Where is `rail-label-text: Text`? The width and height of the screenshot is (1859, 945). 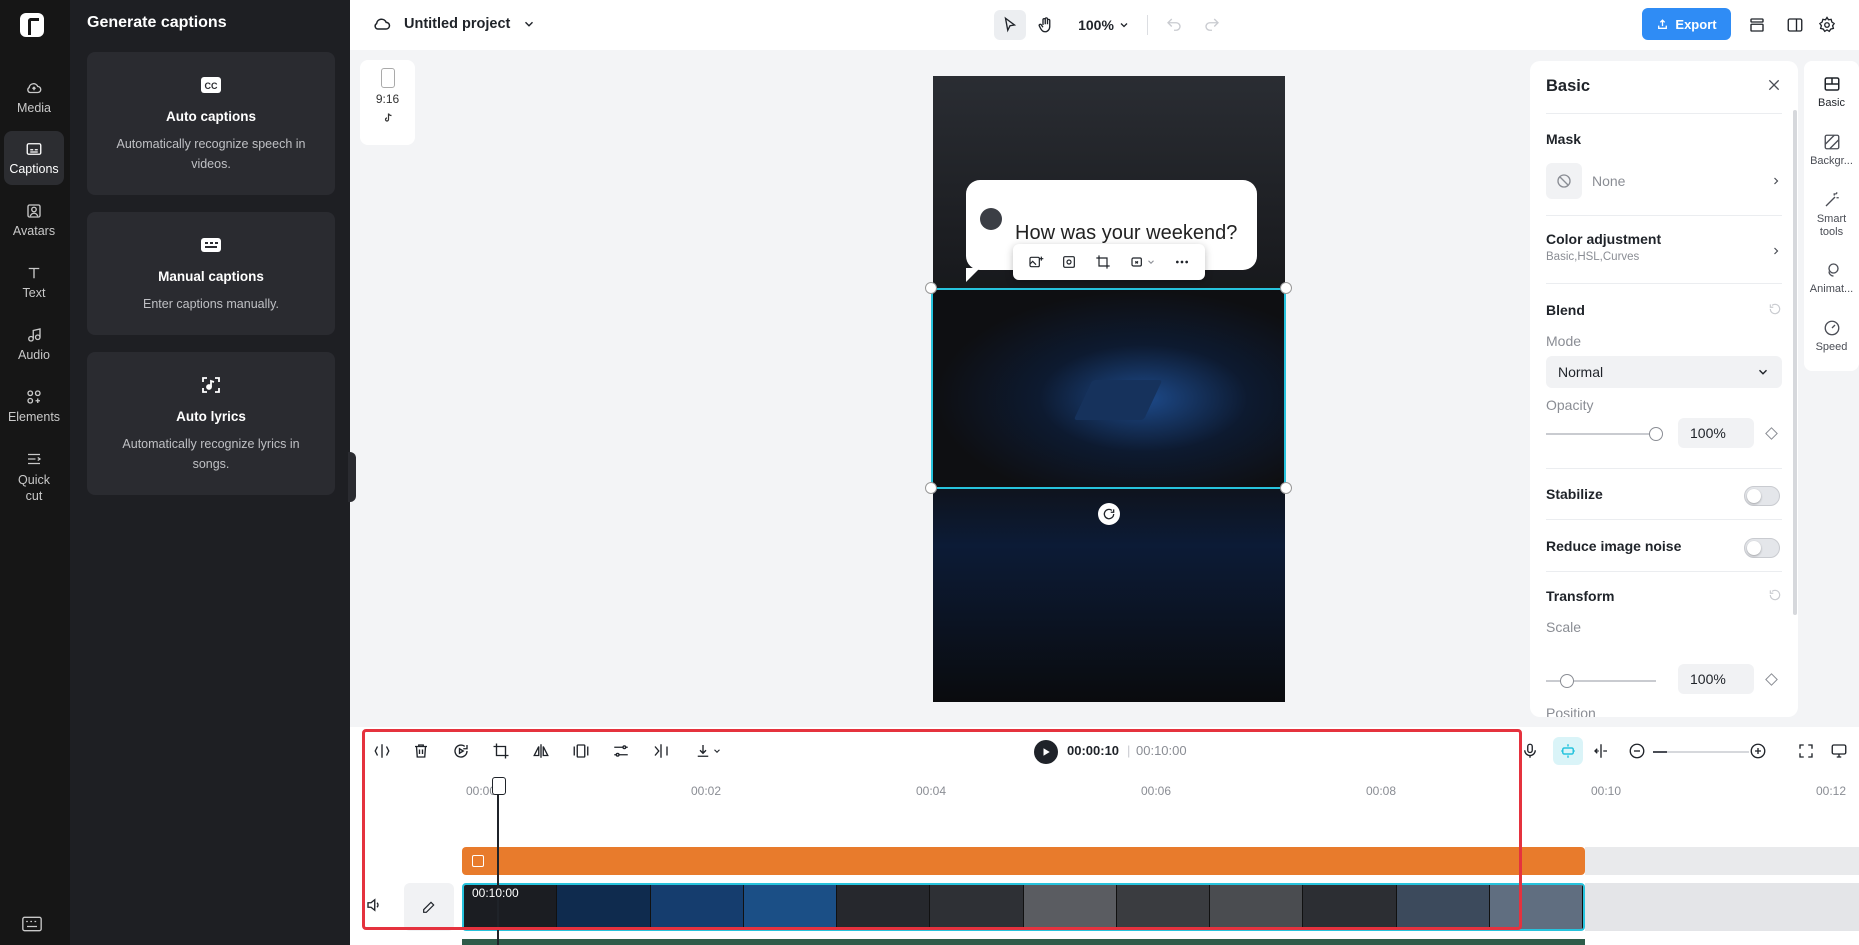
rail-label-text: Text is located at coordinates (34, 293).